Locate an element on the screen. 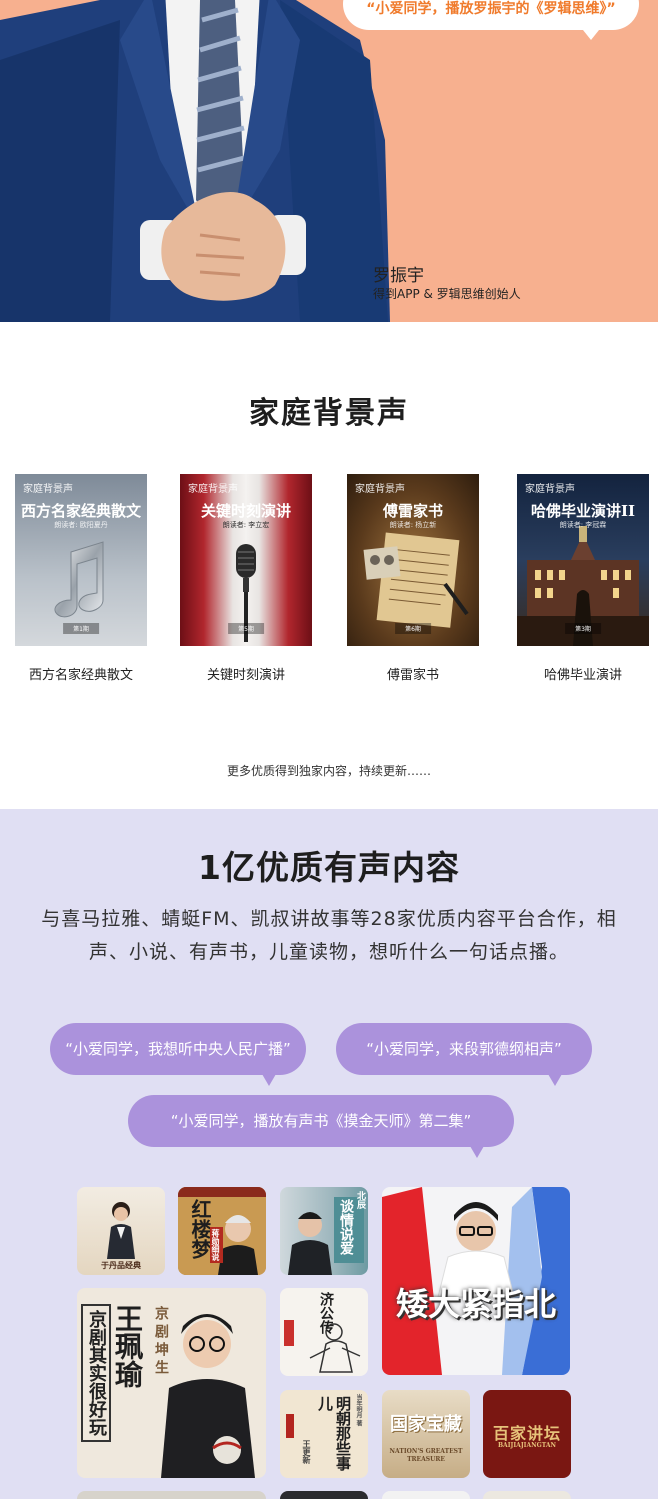 Image resolution: width=658 pixels, height=1499 pixels. book-cover: 家庭背景声 哈佛毕业演讲II 朗读者: 李冠霖 第3期 is located at coordinates (583, 560).